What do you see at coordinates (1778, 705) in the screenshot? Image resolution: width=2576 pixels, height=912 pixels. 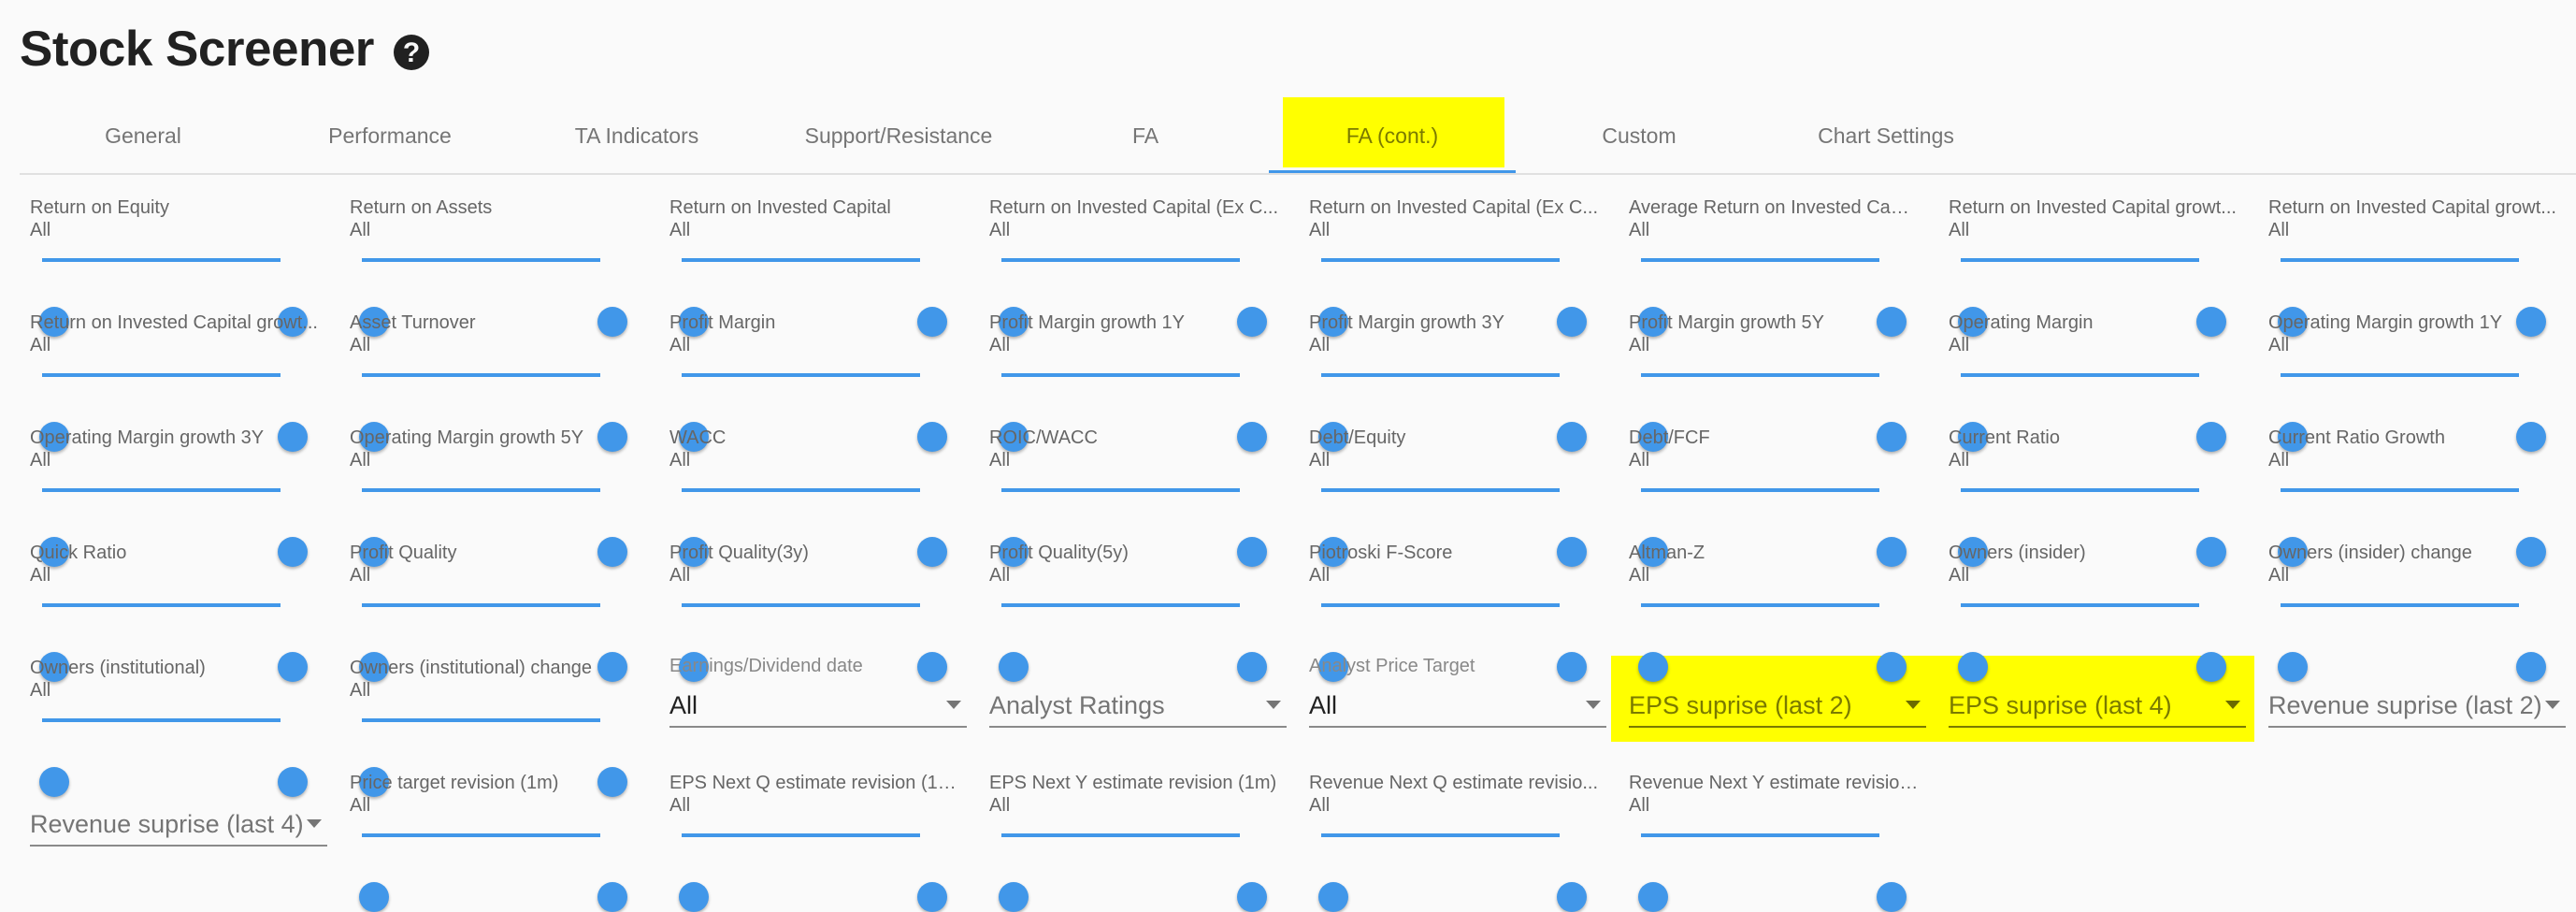 I see `select-dropdown: EPS suprise (last 2)` at bounding box center [1778, 705].